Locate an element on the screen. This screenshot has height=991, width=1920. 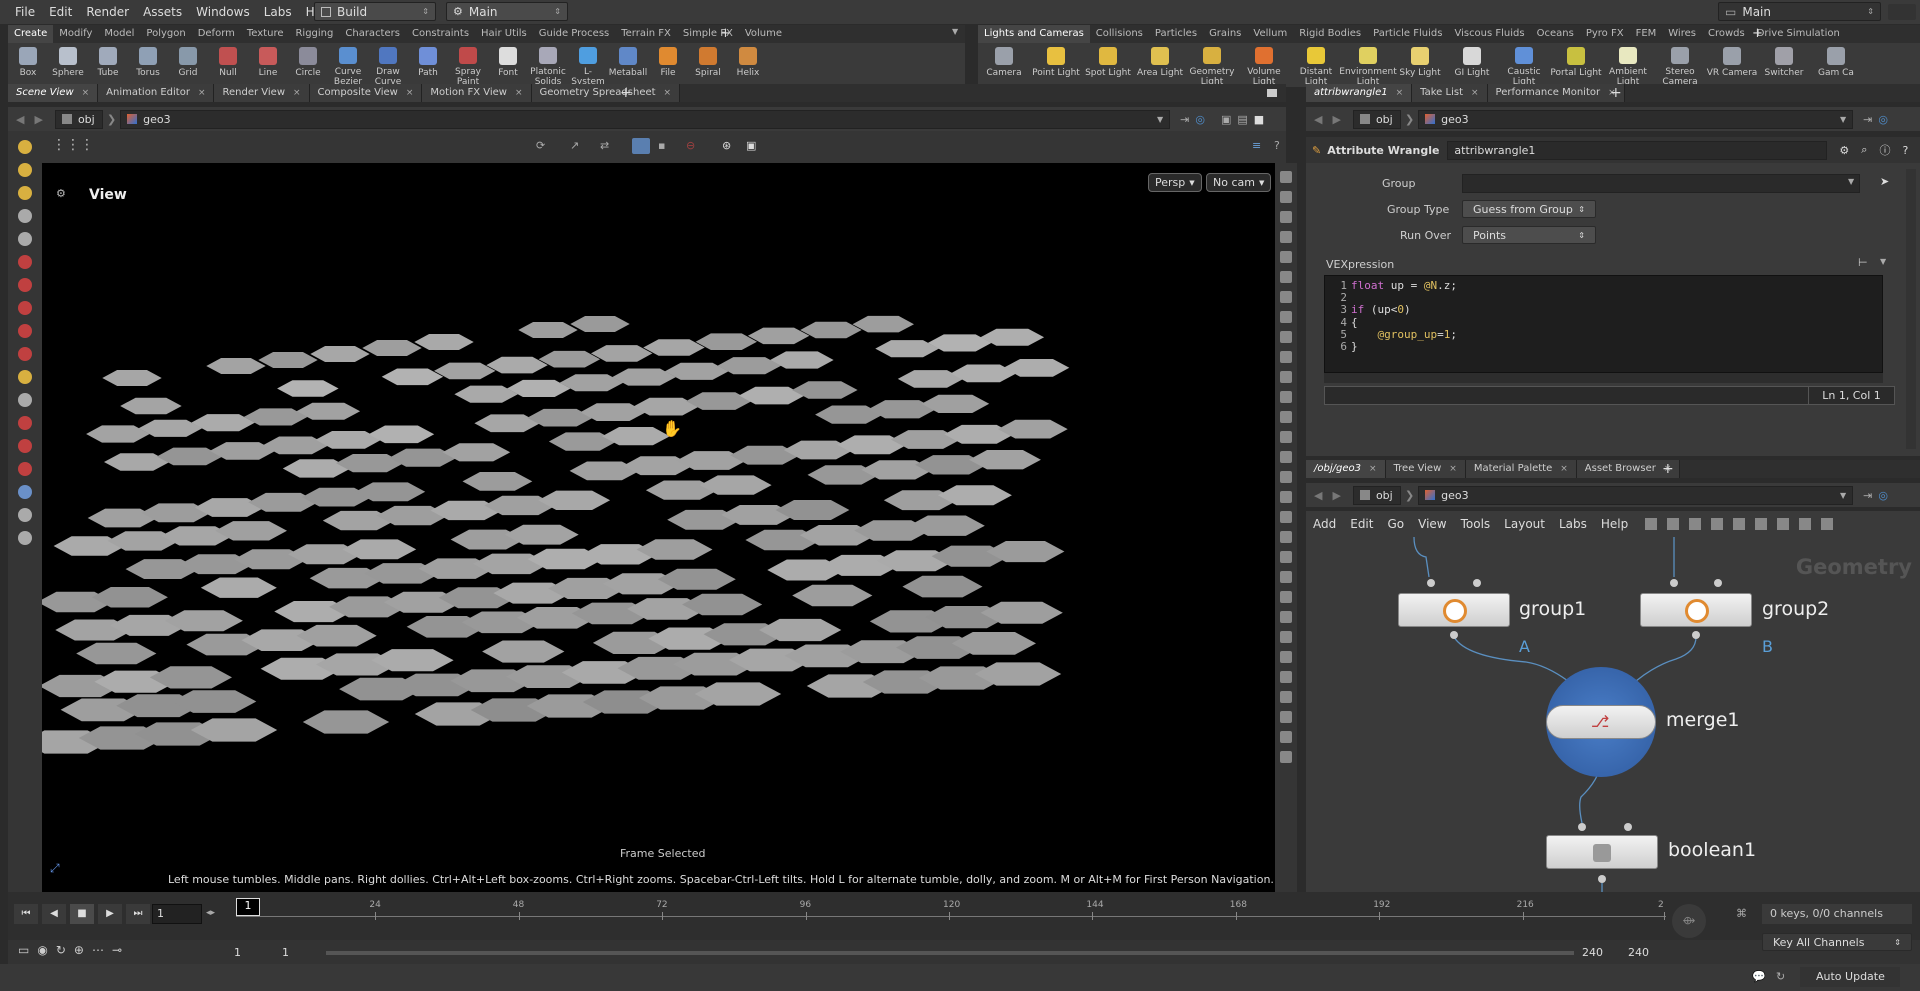
tool-platonic-solids: Platonic Solids is located at coordinates (548, 65).